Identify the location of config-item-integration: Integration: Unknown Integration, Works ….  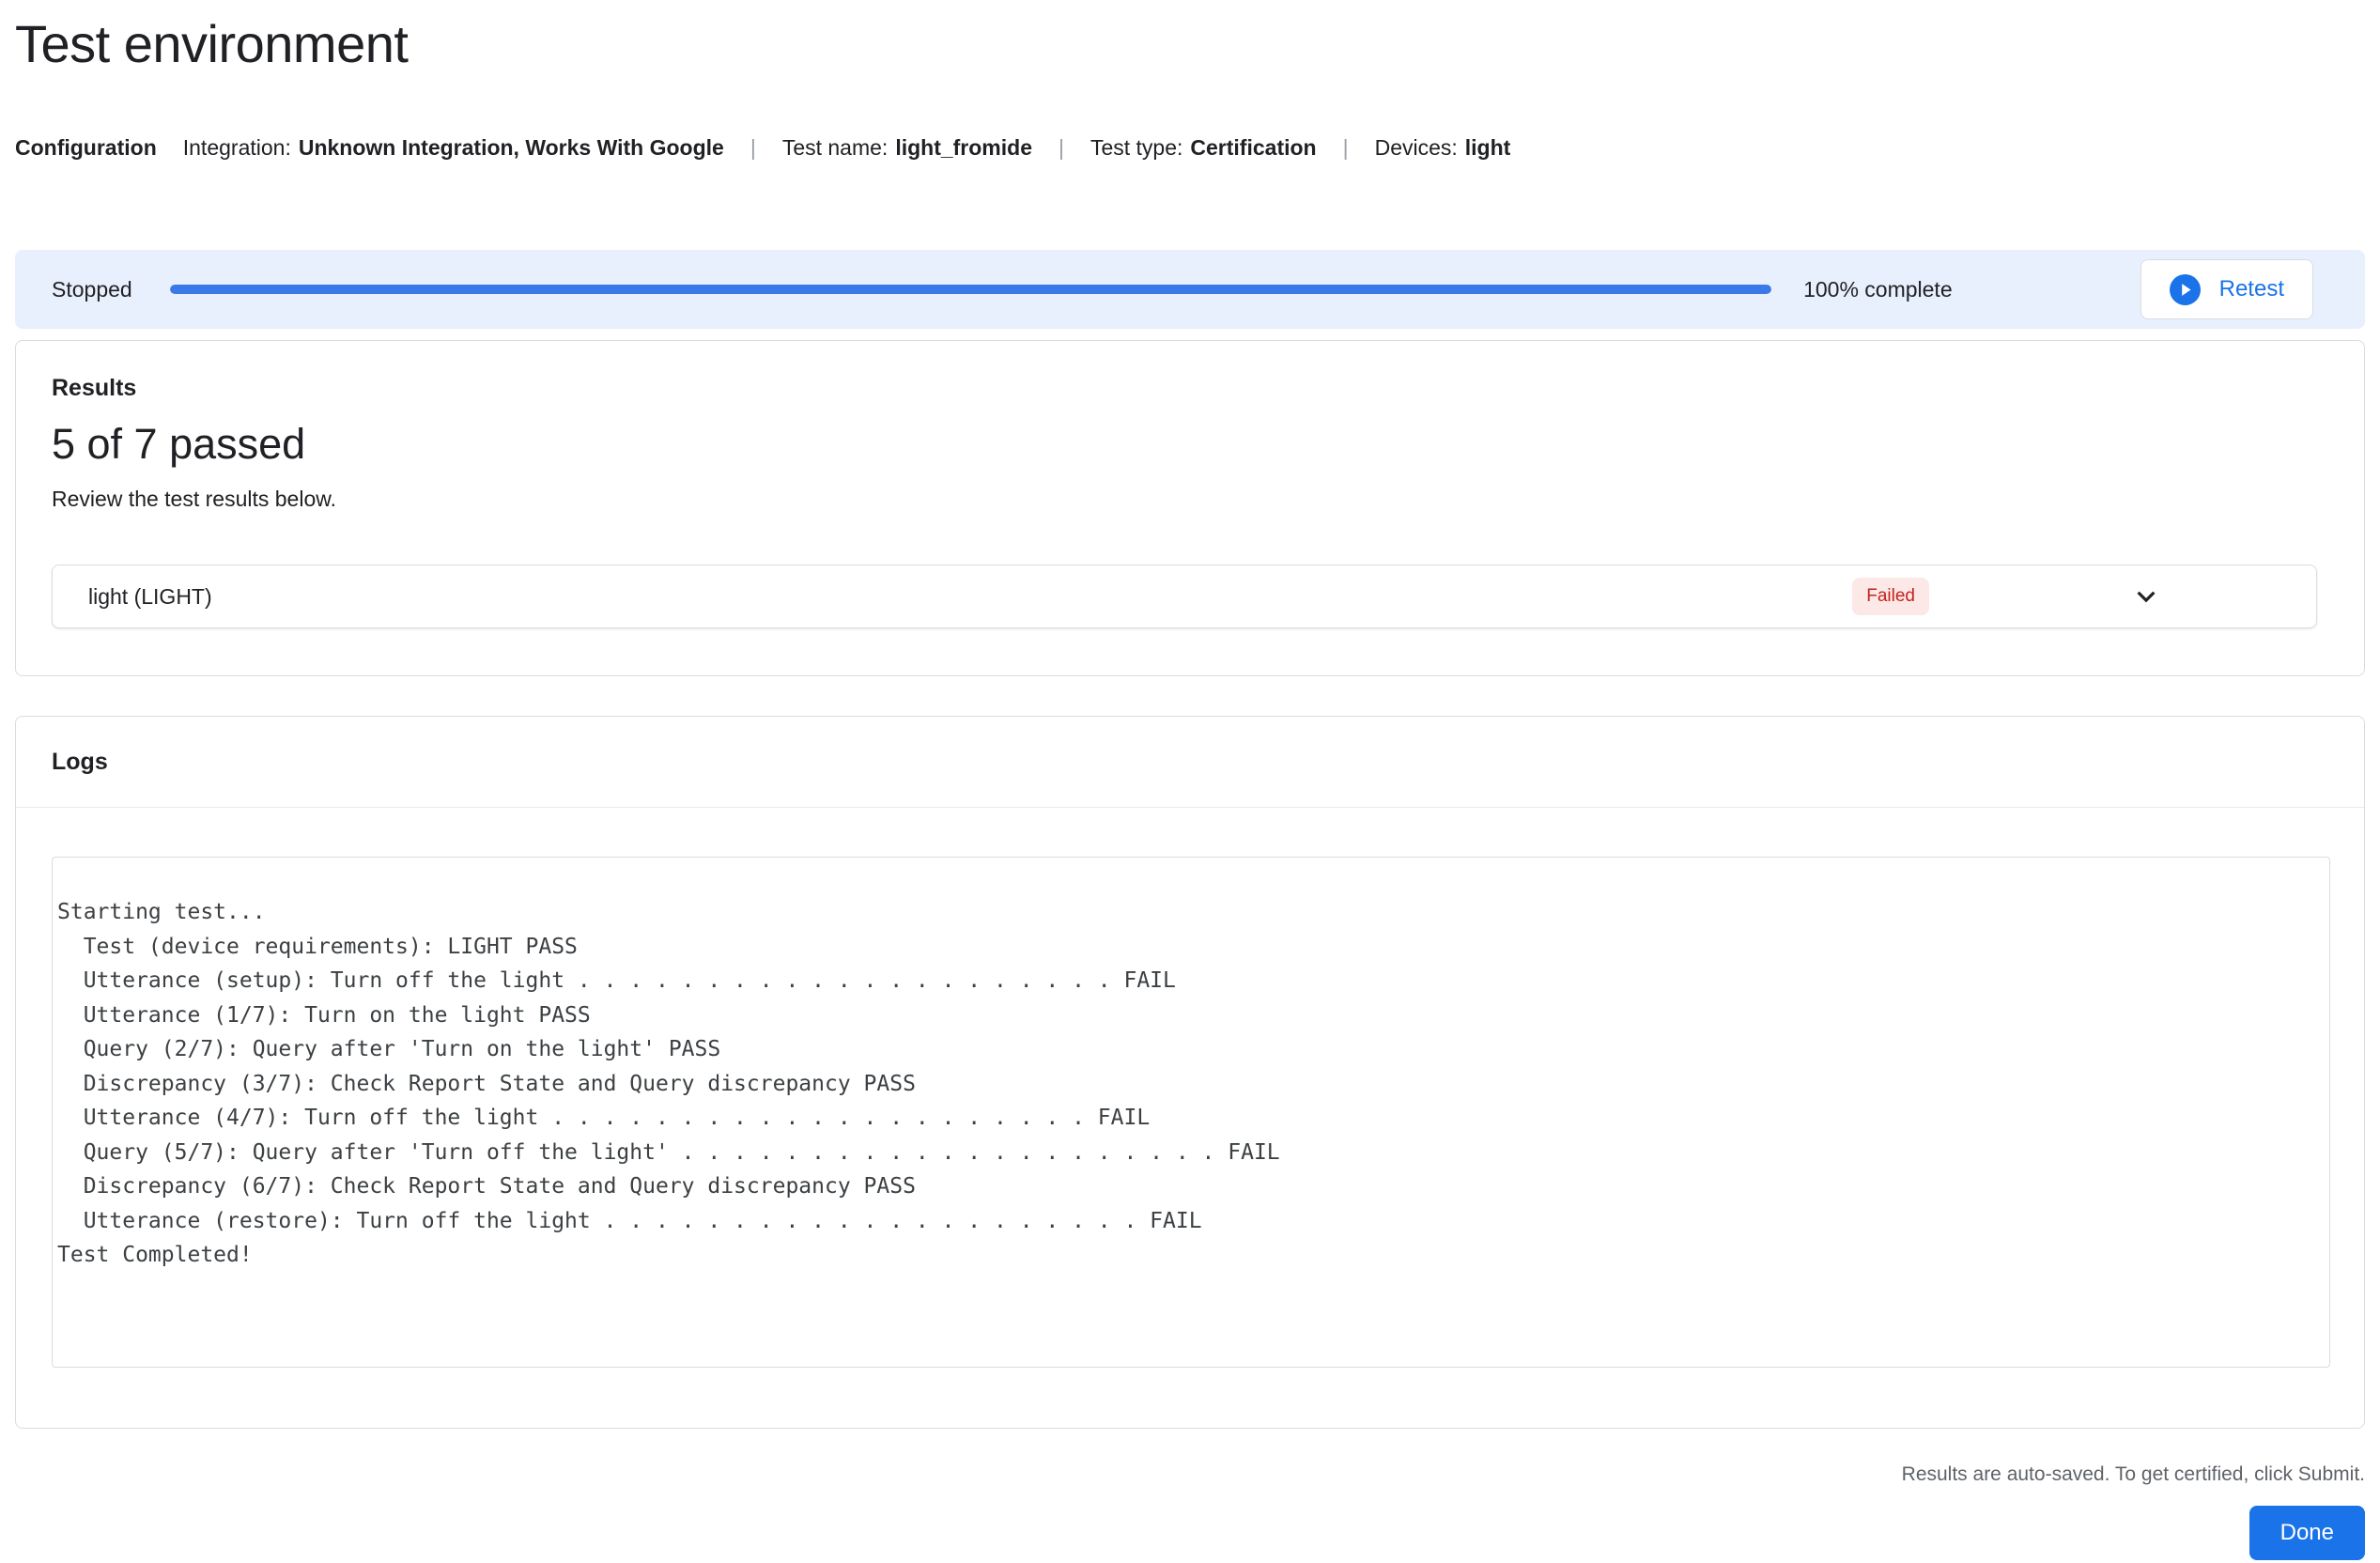
(453, 147).